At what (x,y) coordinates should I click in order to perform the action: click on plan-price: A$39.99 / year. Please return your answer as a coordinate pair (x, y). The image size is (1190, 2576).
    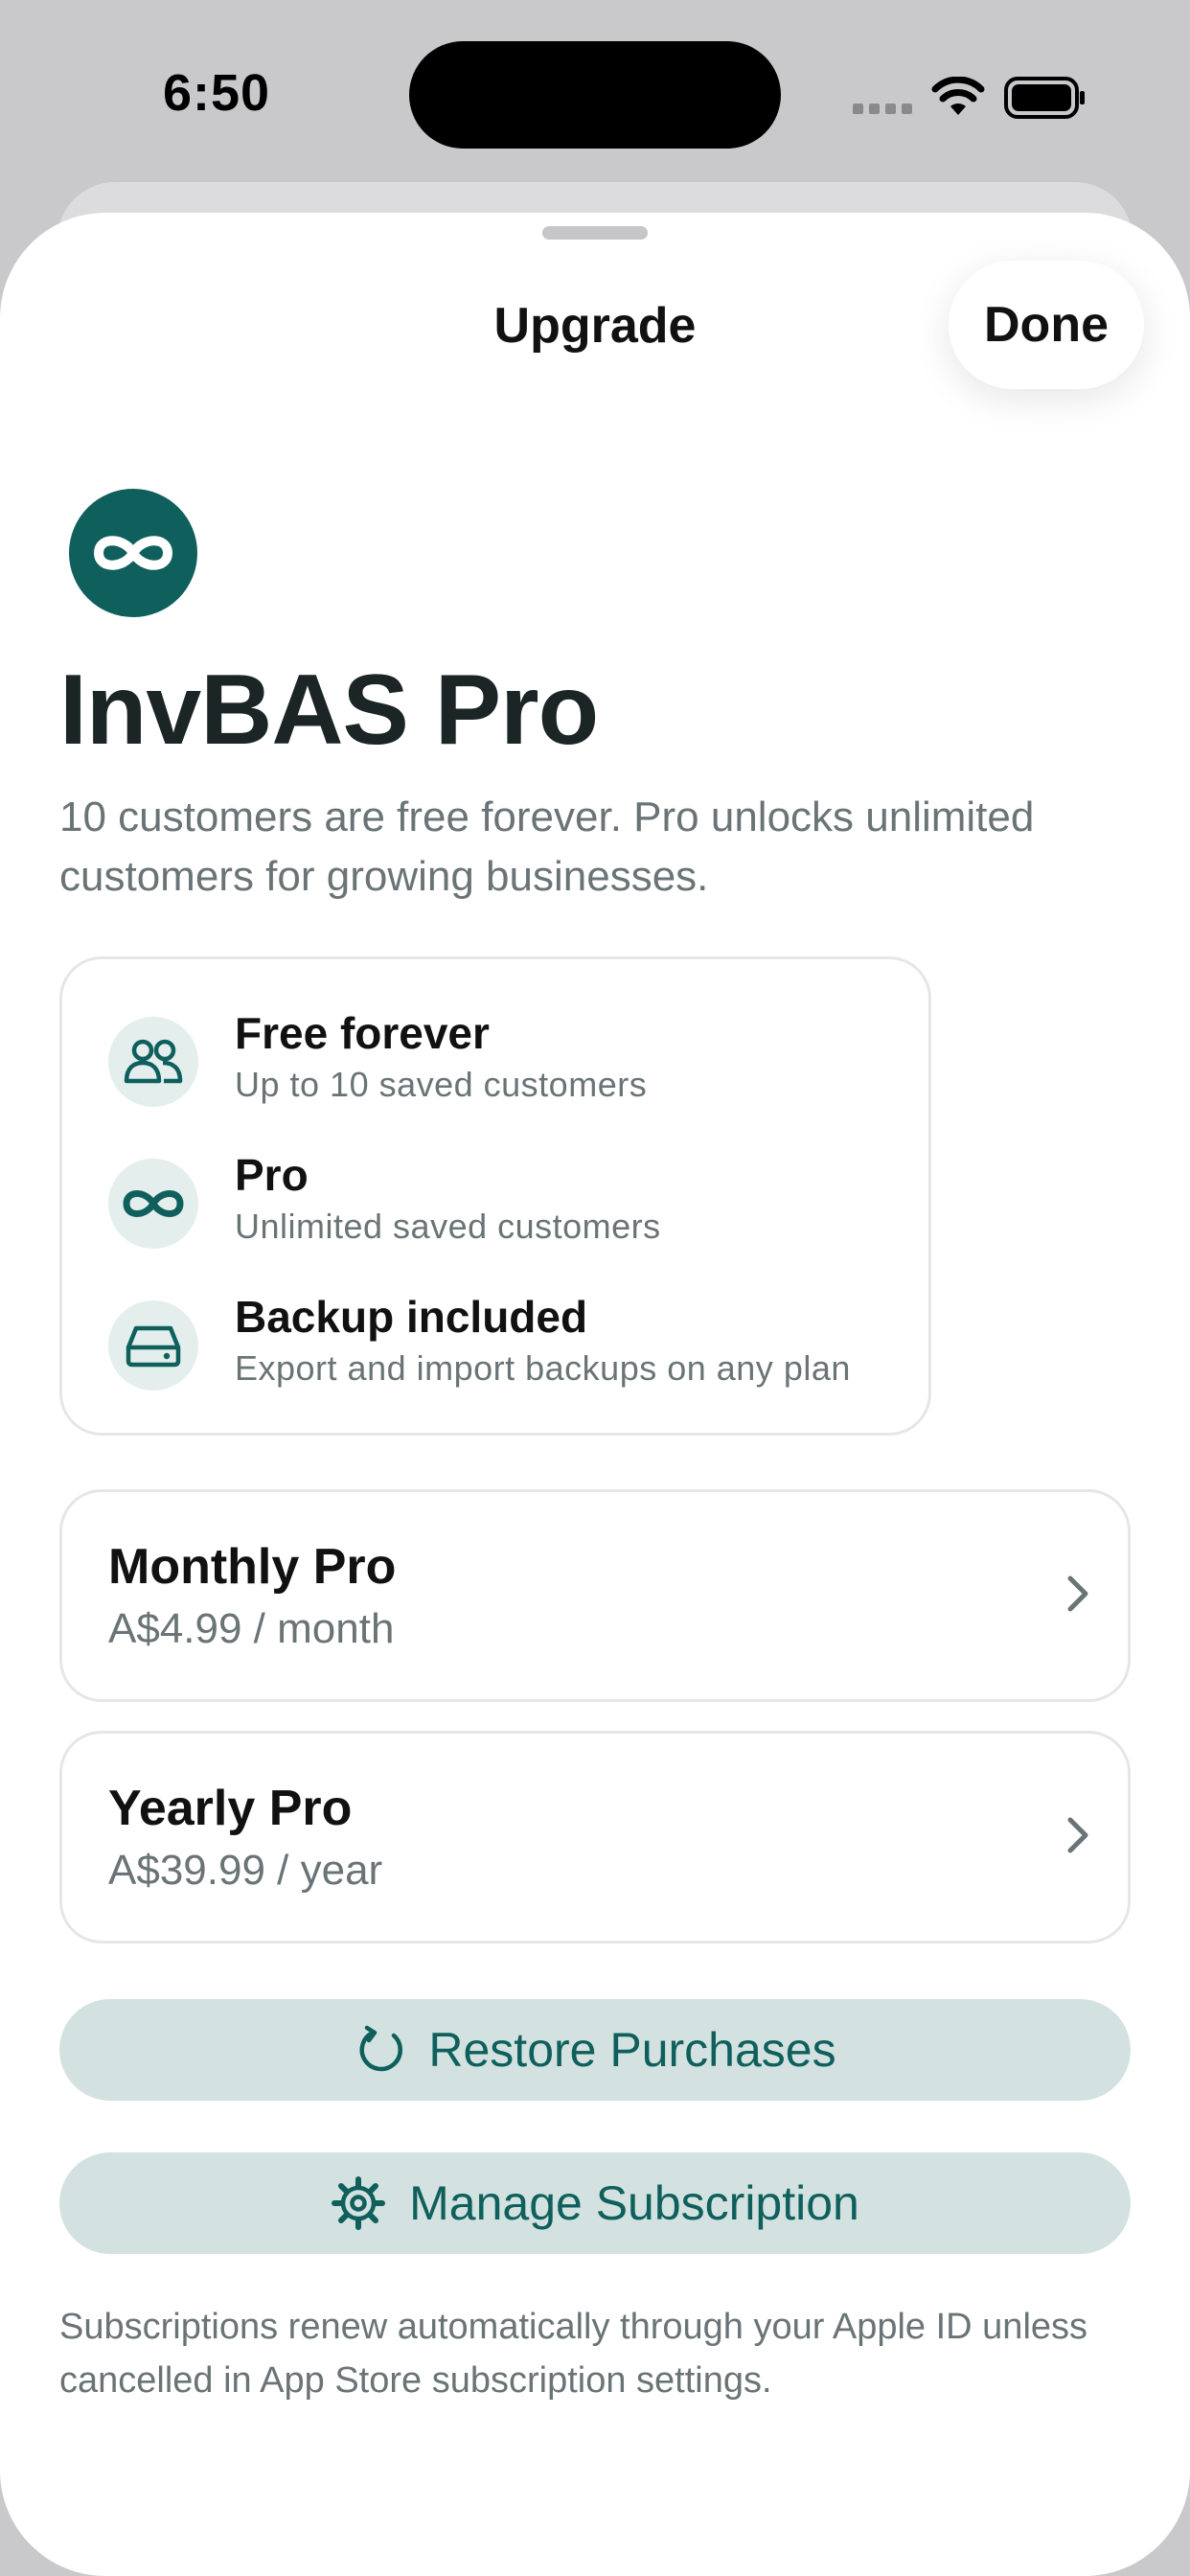
    Looking at the image, I should click on (246, 1870).